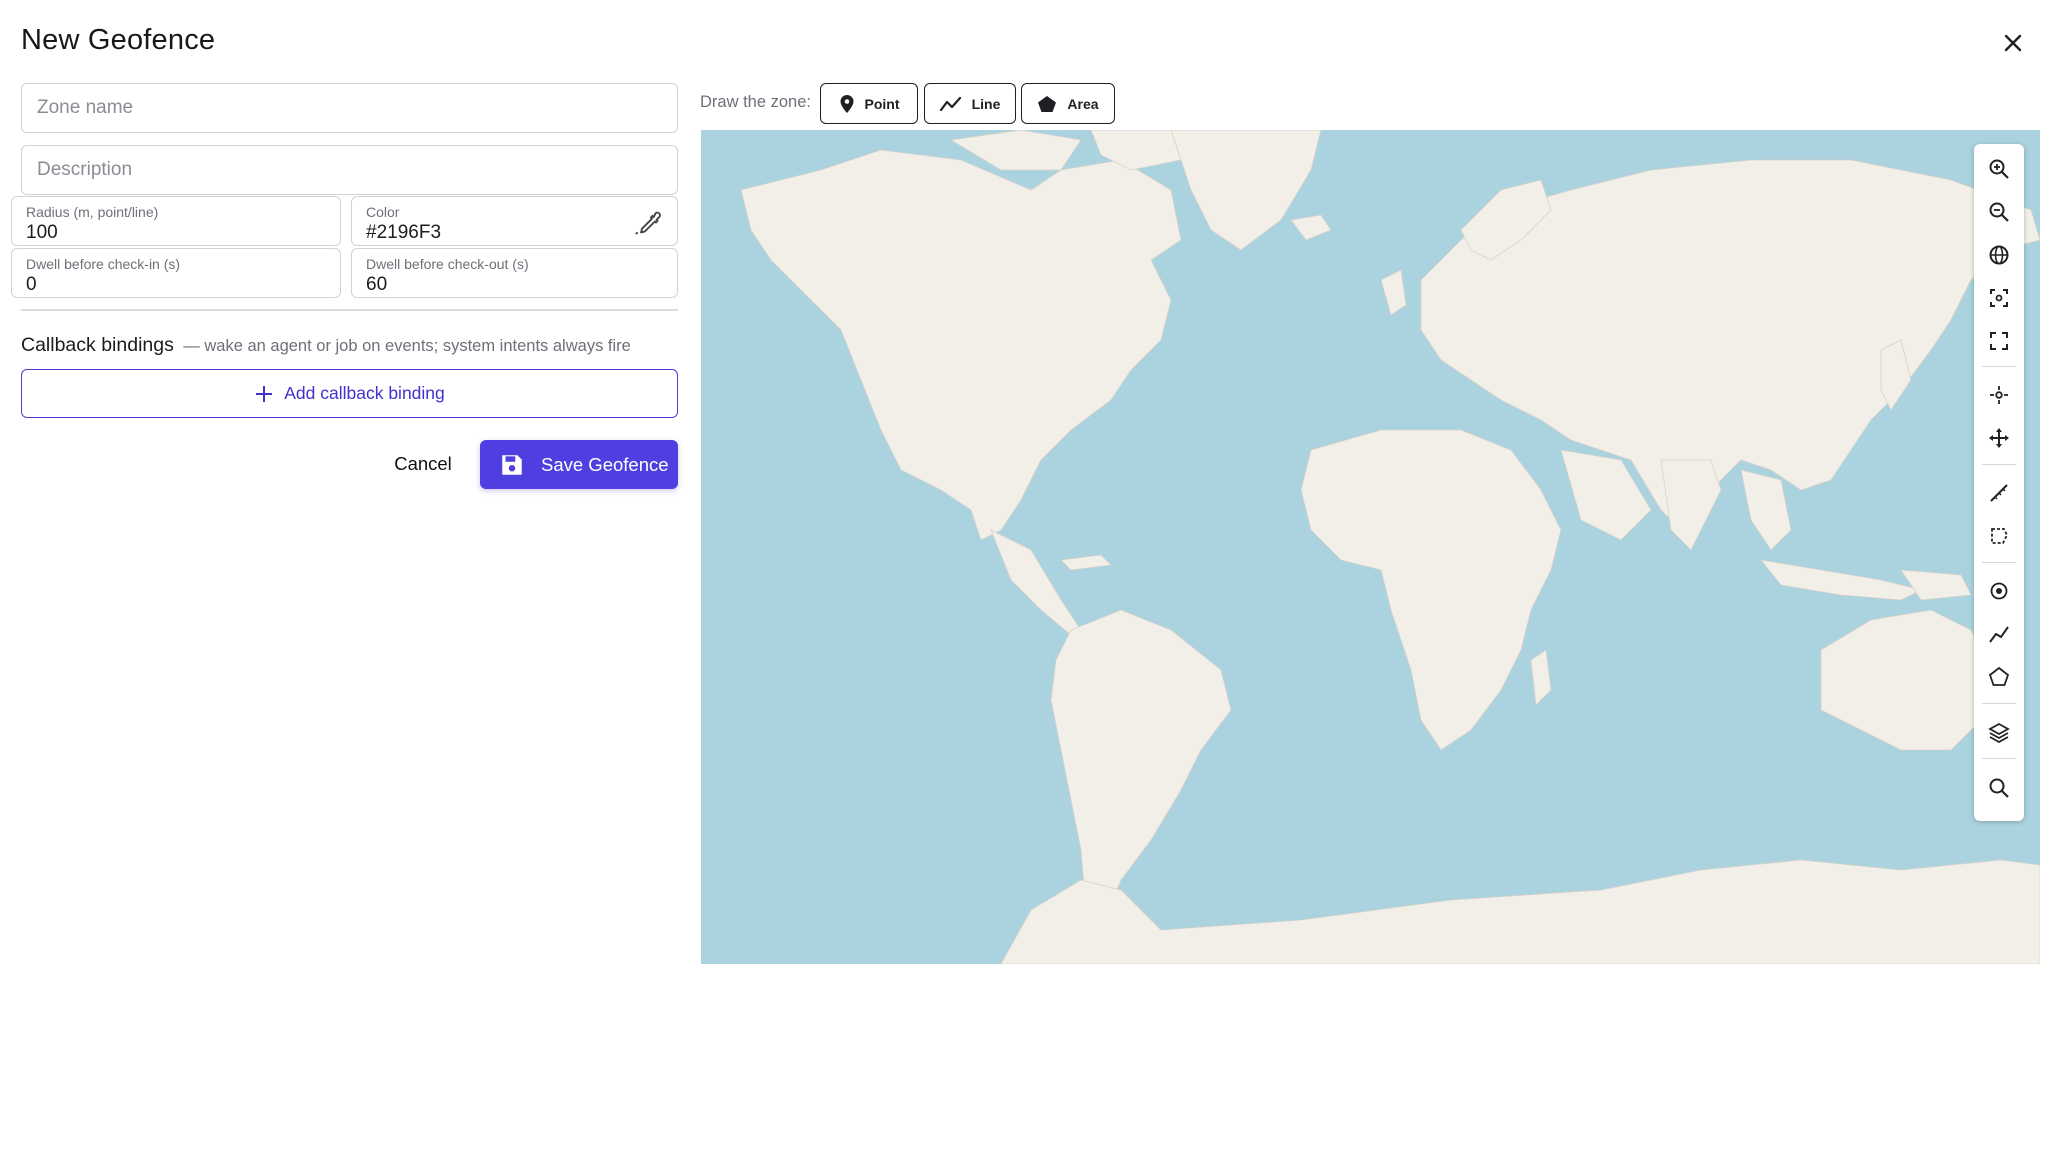 This screenshot has height=1152, width=2048. I want to click on fullscreen-icon, so click(1999, 341).